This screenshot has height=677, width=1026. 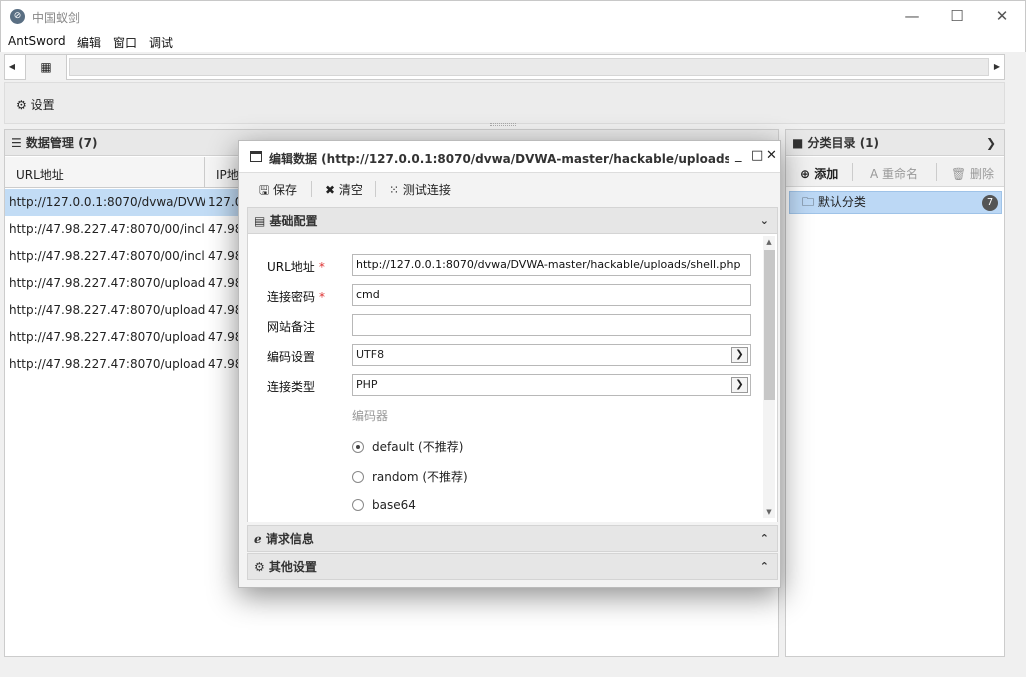 I want to click on encoding-value: UTF8, so click(x=370, y=354).